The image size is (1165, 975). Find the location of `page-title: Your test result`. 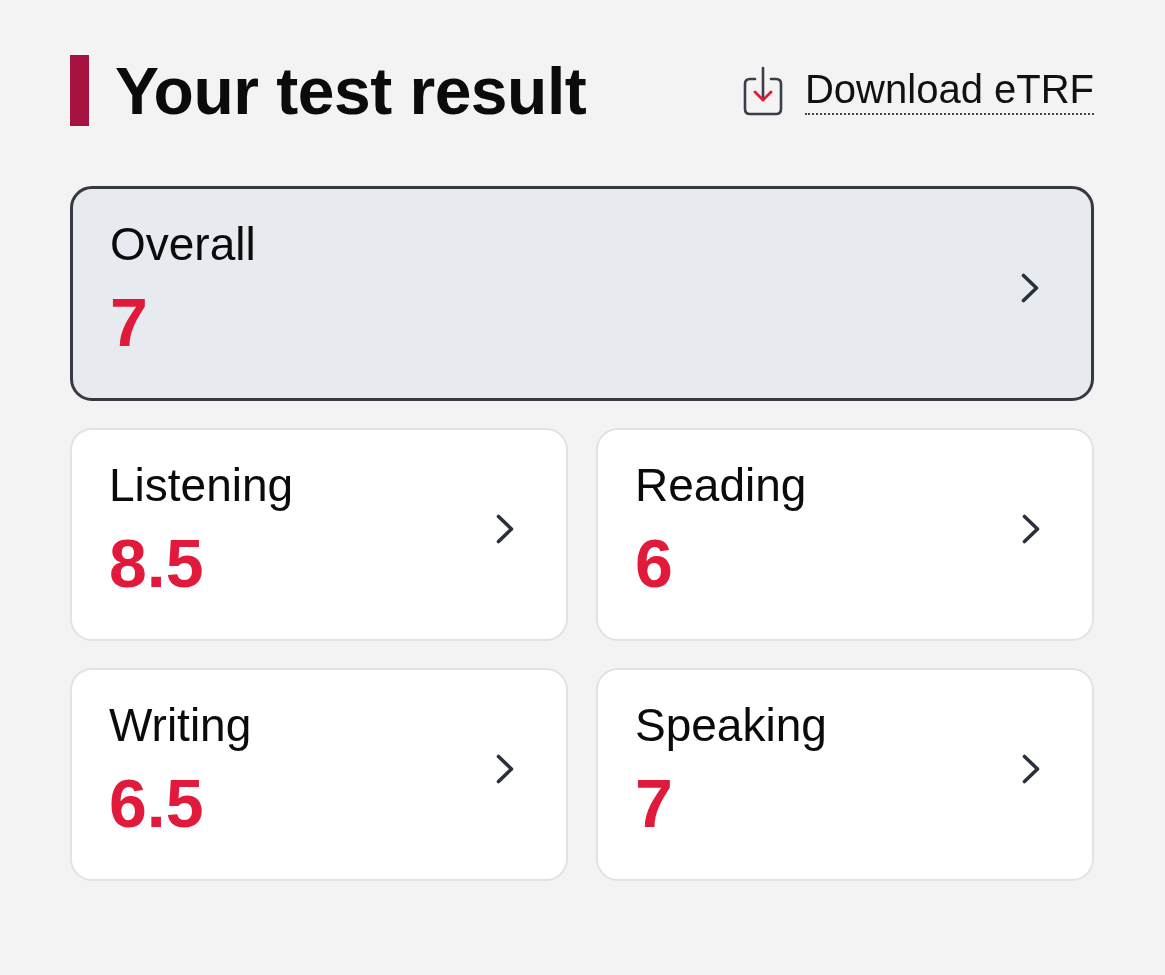

page-title: Your test result is located at coordinates (351, 90).